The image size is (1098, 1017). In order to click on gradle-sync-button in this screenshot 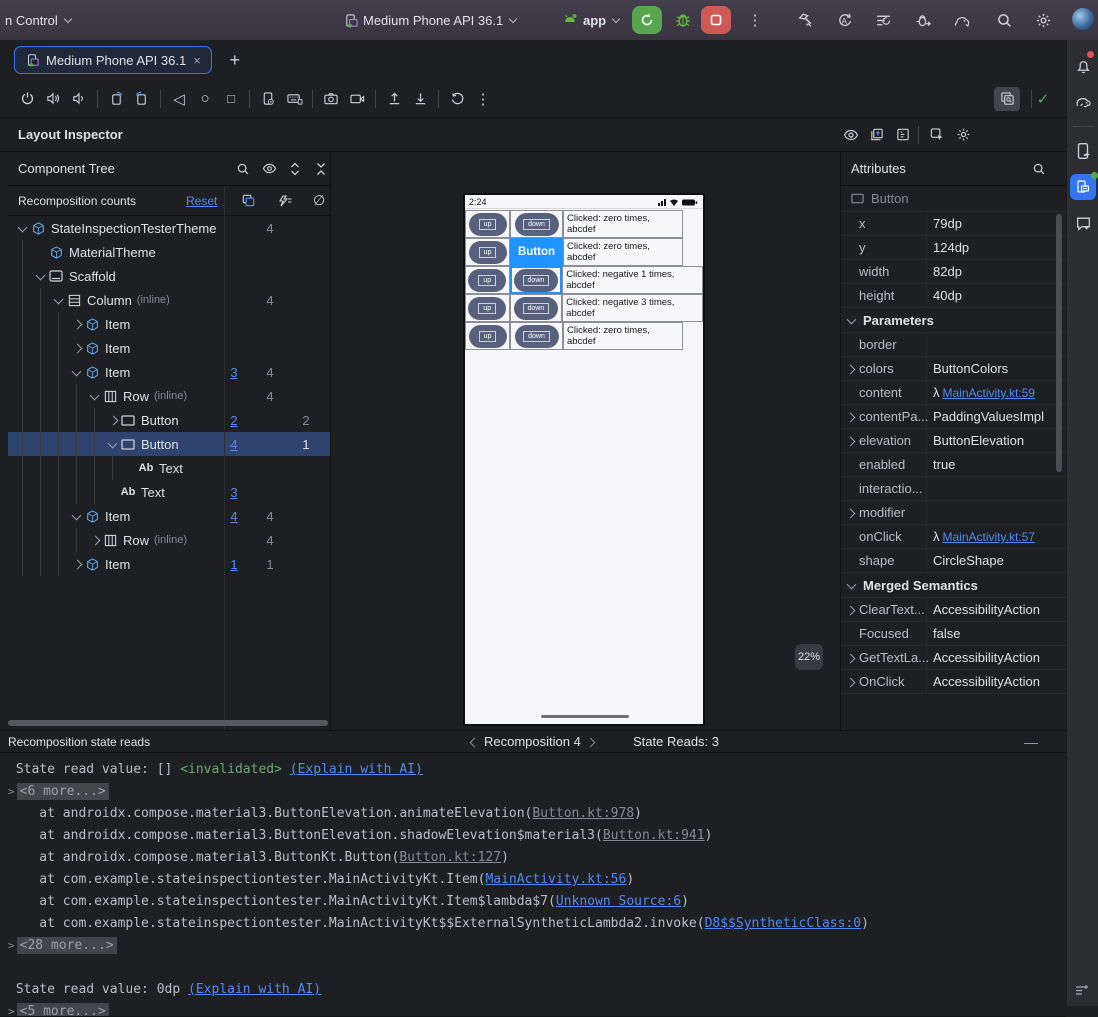, I will do `click(962, 20)`.